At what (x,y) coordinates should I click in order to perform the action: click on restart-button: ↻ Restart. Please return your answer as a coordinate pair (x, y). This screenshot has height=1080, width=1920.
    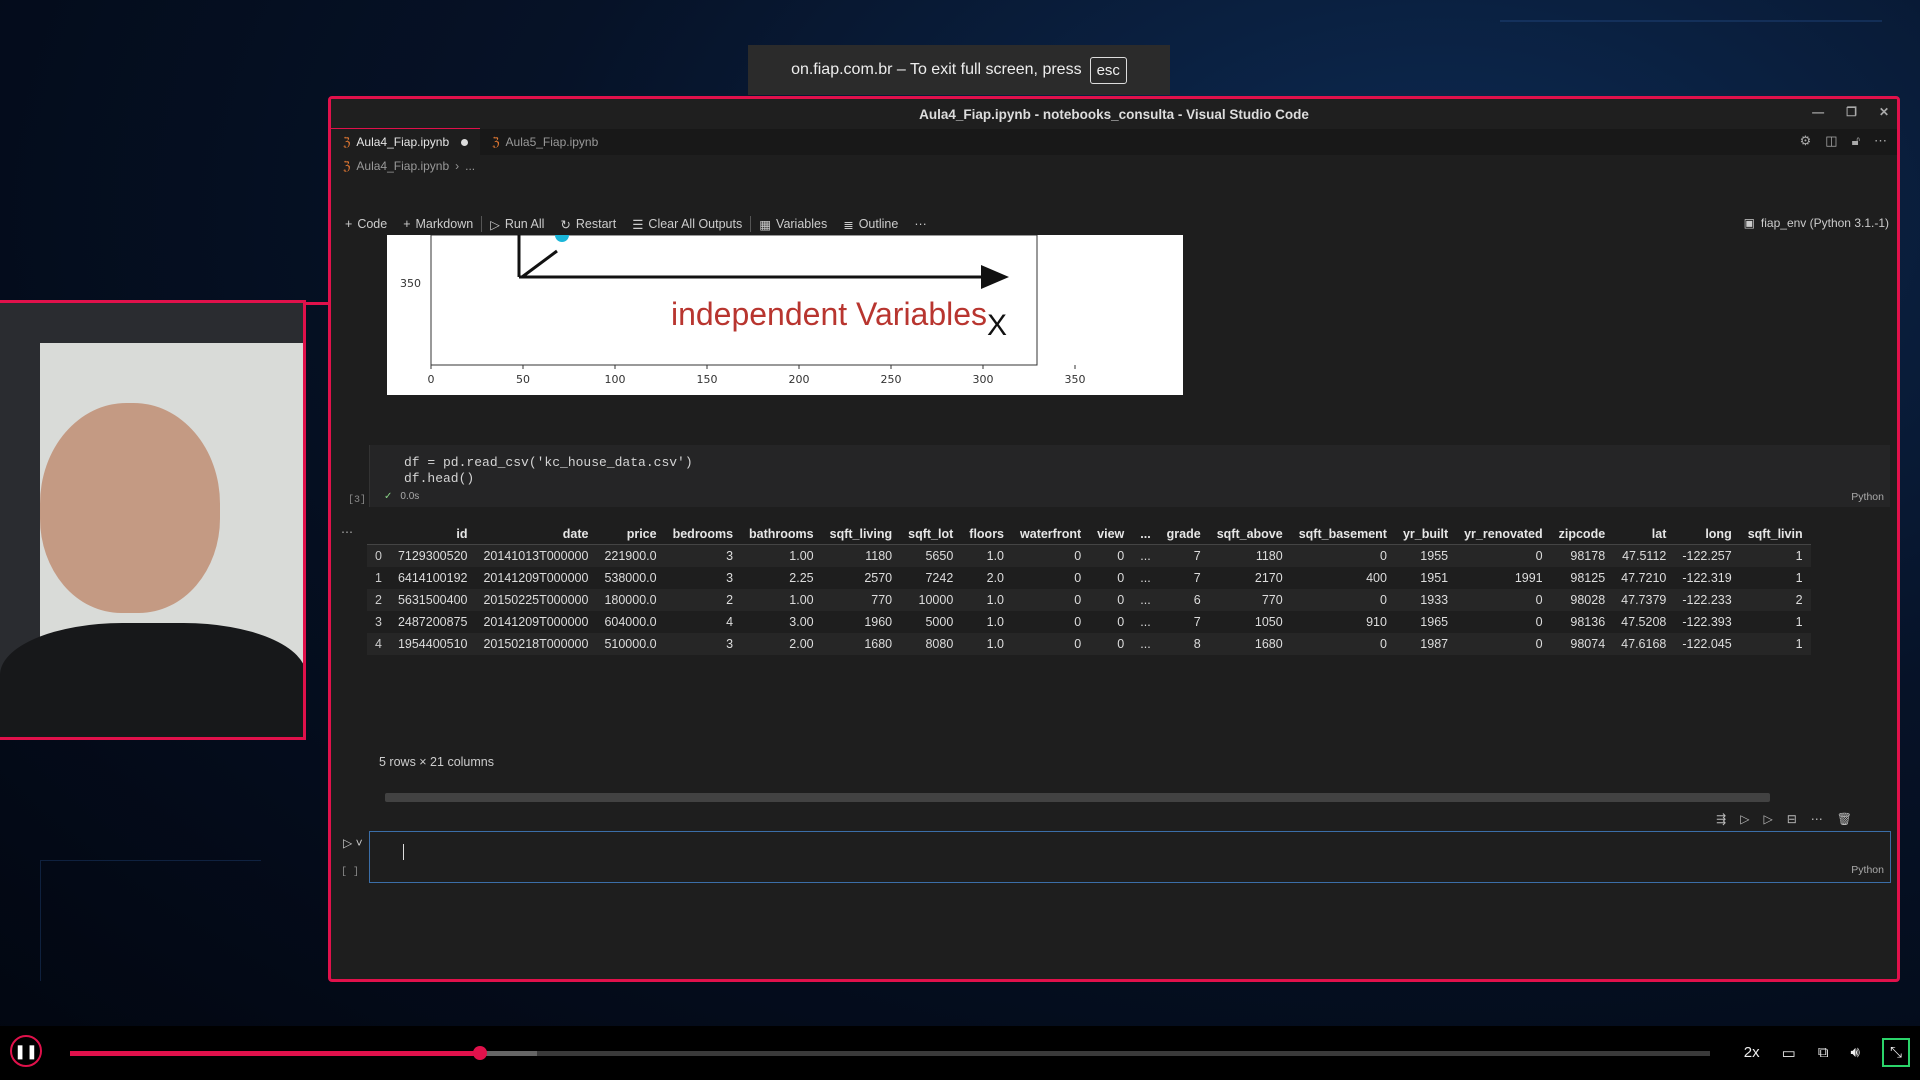
    Looking at the image, I should click on (588, 224).